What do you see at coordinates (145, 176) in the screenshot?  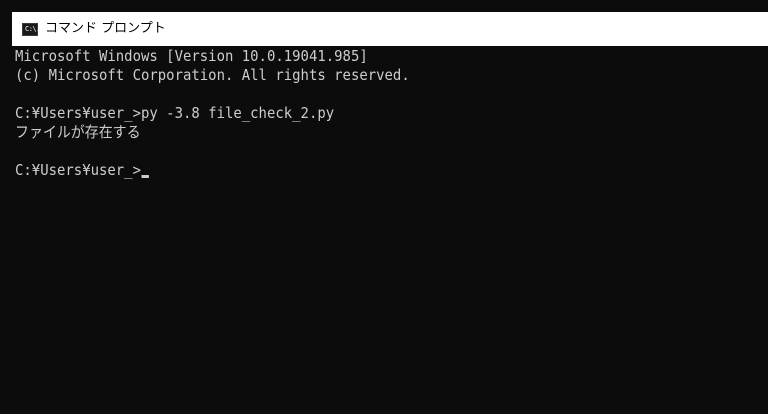 I see `text-cursor: _` at bounding box center [145, 176].